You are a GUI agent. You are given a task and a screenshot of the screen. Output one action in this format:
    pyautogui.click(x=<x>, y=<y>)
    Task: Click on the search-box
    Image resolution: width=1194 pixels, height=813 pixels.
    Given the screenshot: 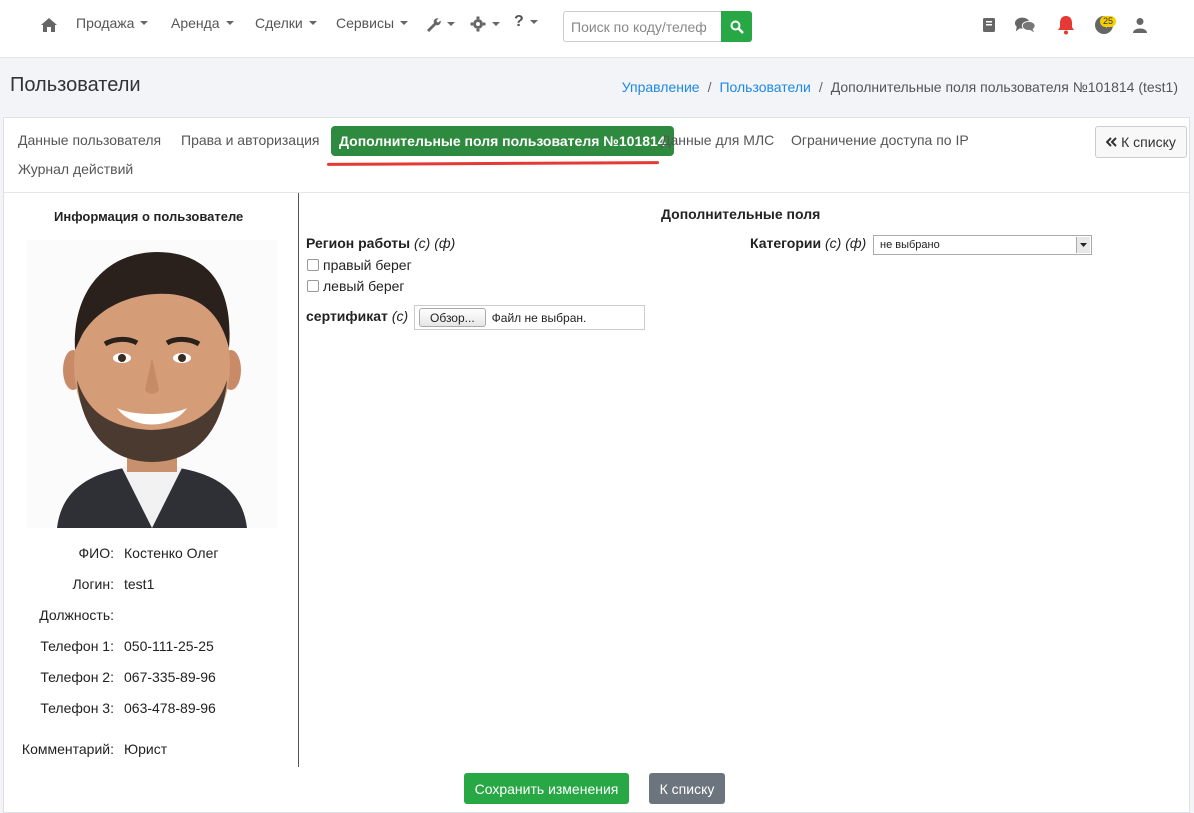 What is the action you would take?
    pyautogui.click(x=657, y=26)
    